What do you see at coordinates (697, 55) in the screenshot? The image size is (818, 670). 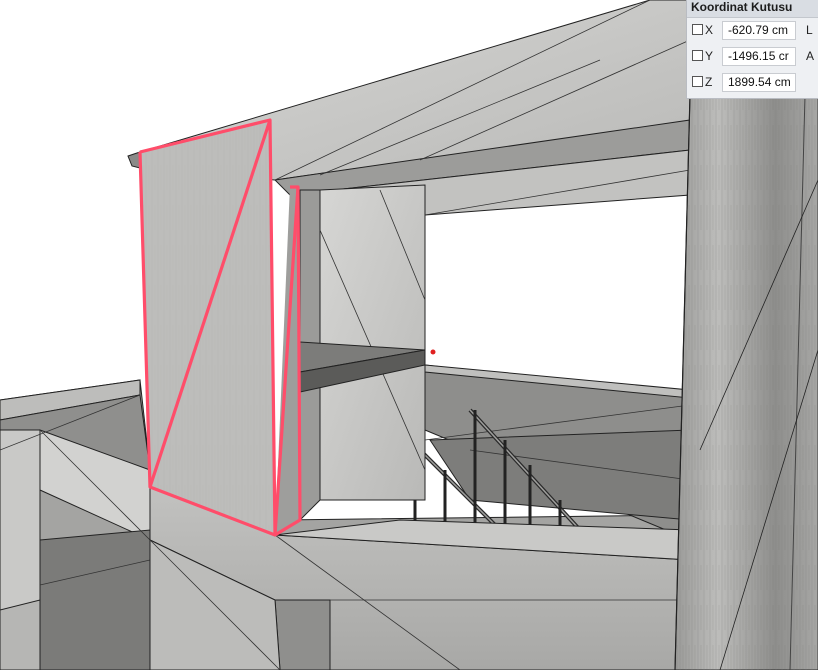 I see `y-lock-checkbox` at bounding box center [697, 55].